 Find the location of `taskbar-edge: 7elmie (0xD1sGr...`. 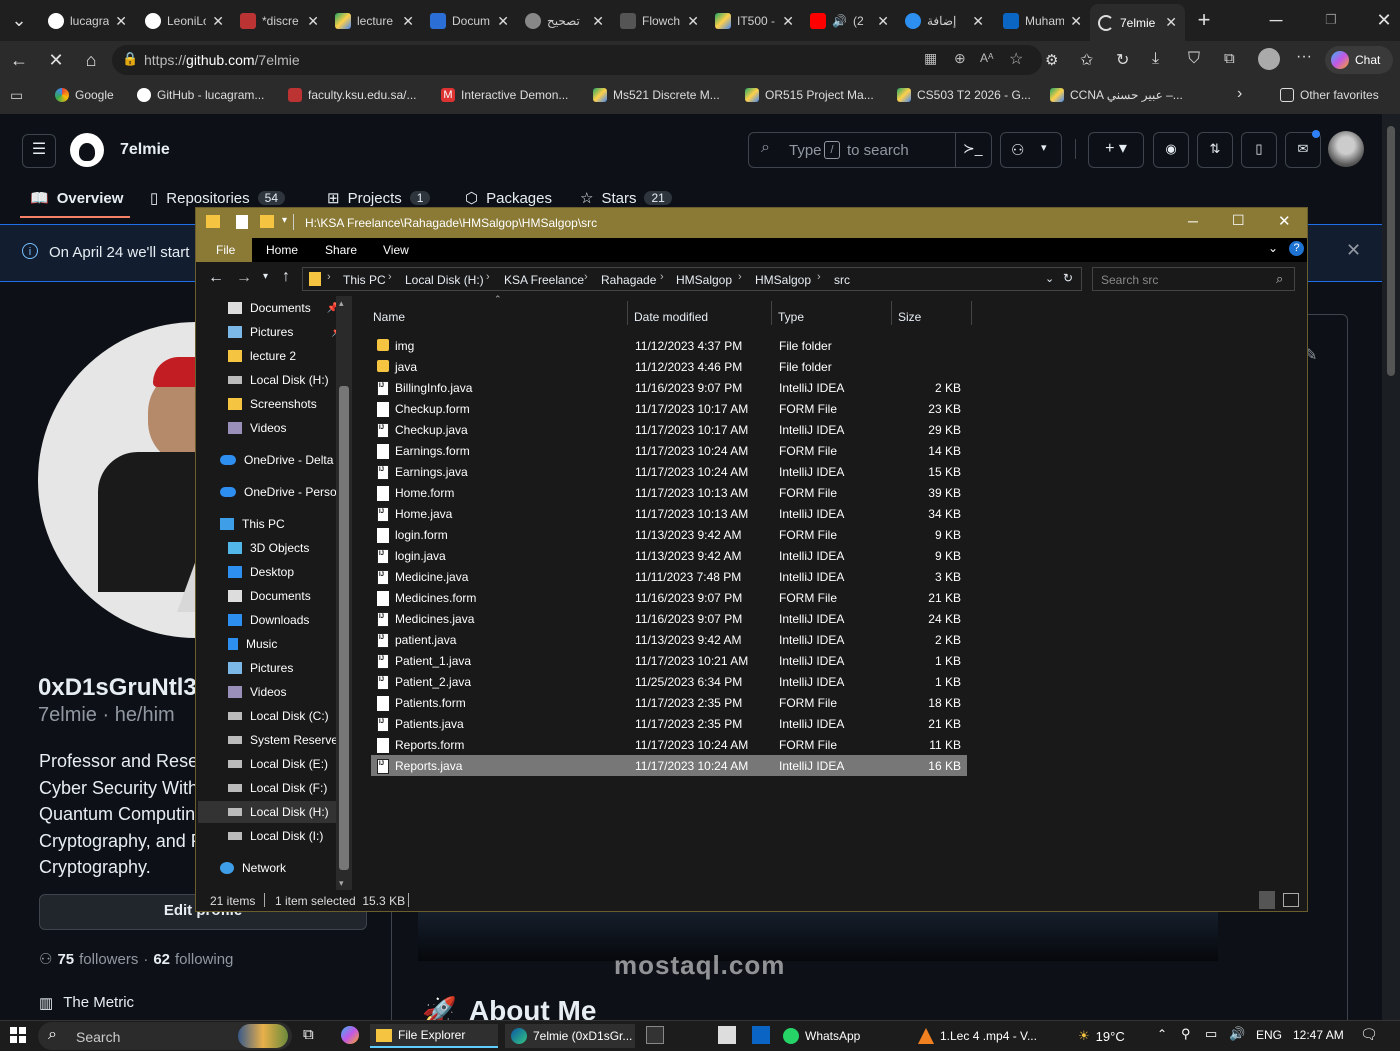

taskbar-edge: 7elmie (0xD1sGr... is located at coordinates (570, 1036).